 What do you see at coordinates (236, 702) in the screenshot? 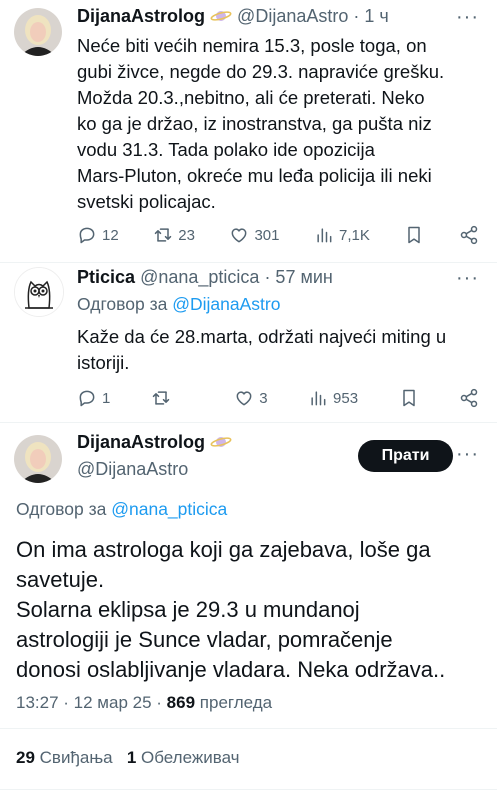
I see `views-label: прегледа` at bounding box center [236, 702].